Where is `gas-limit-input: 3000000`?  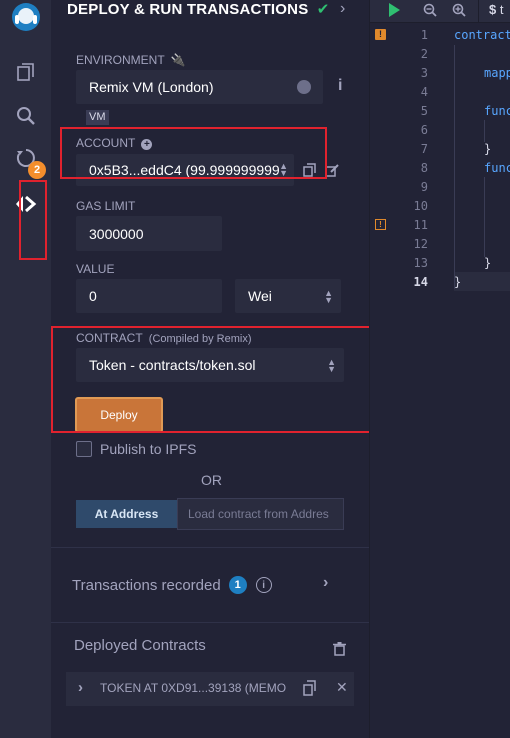 gas-limit-input: 3000000 is located at coordinates (149, 233).